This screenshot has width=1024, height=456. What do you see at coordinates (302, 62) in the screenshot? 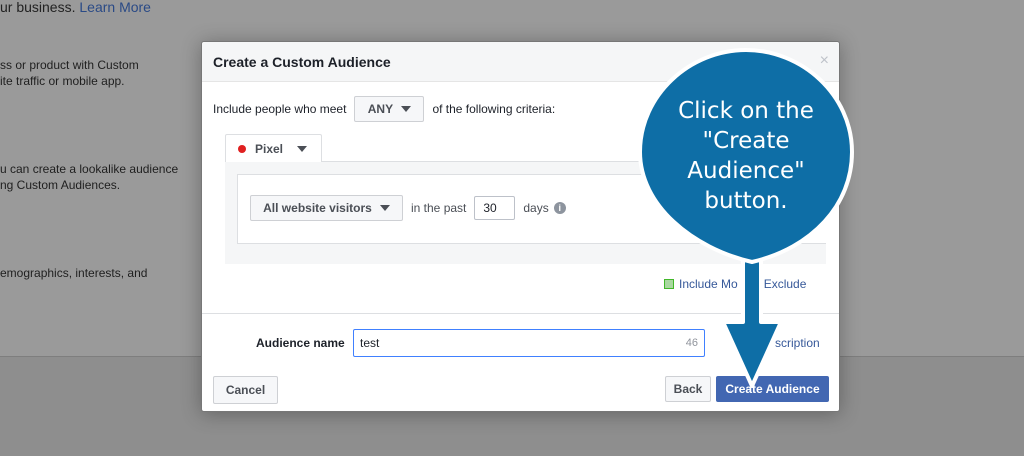
I see `dialog-title: Create a Custom Audience` at bounding box center [302, 62].